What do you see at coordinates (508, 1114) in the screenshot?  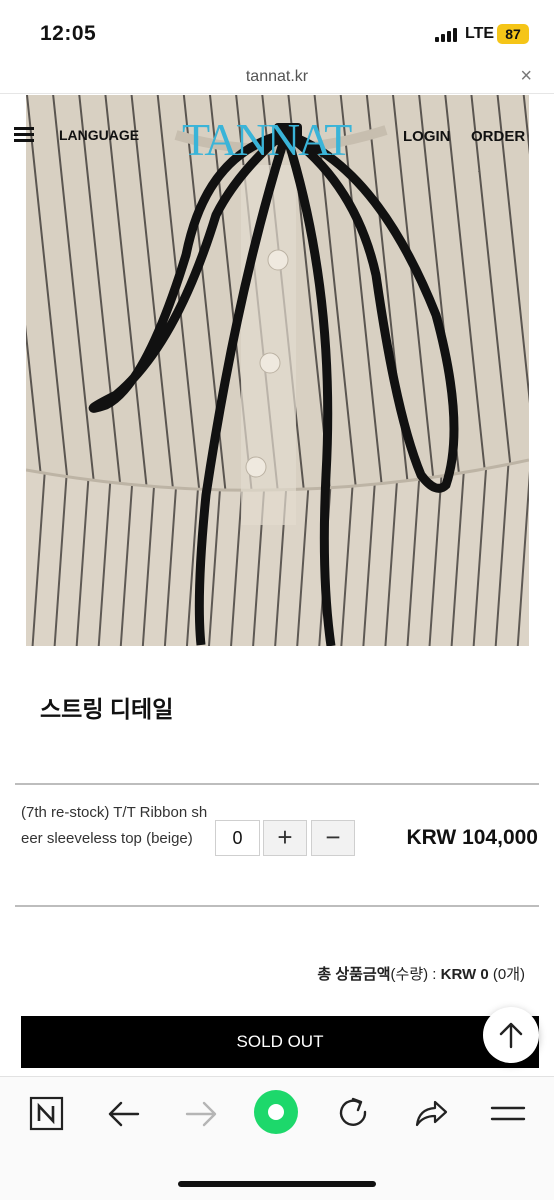 I see `menu-lines-icon` at bounding box center [508, 1114].